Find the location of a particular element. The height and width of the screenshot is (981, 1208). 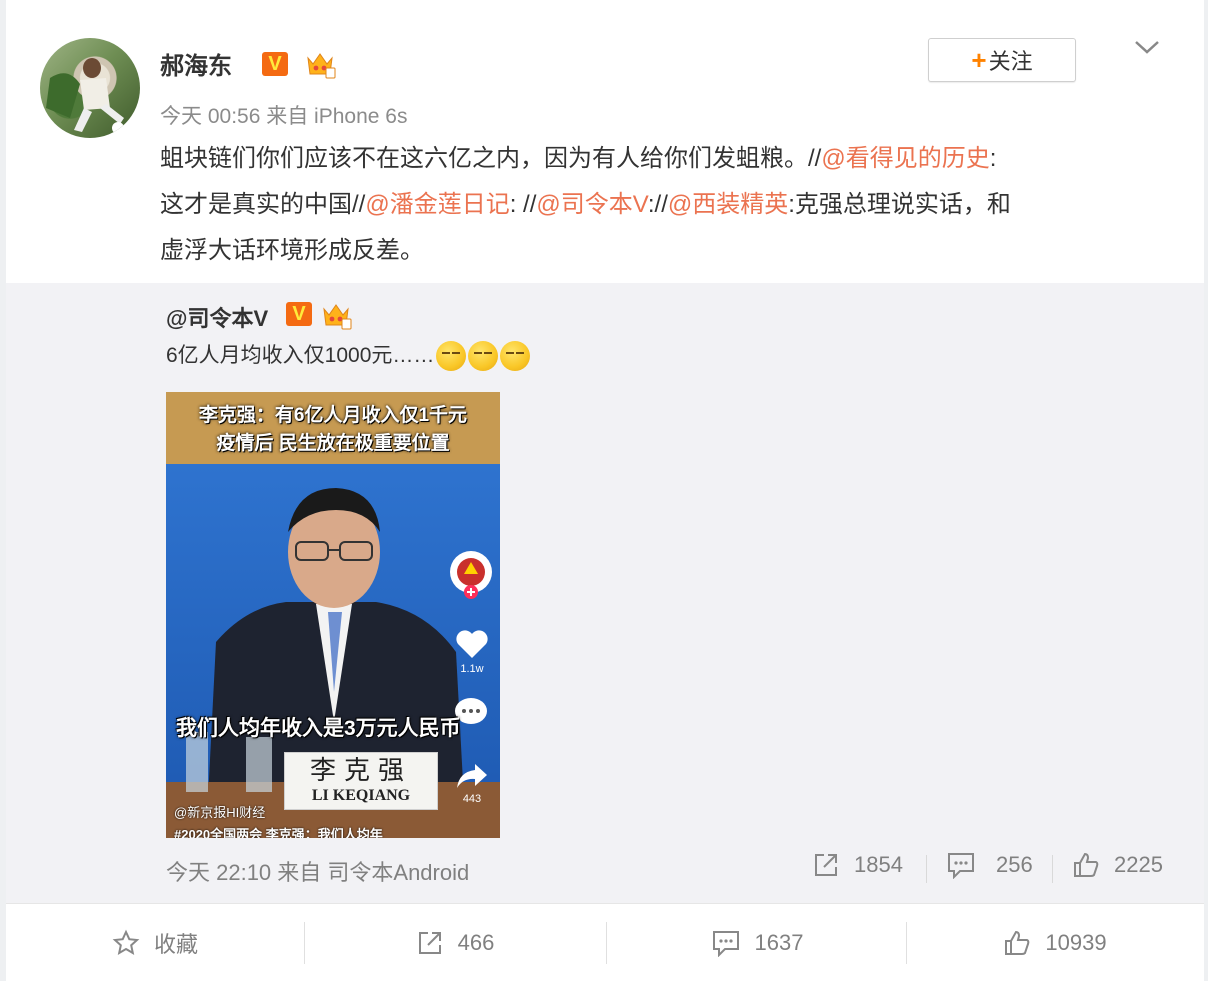

comment-button: 1637 is located at coordinates (757, 942).